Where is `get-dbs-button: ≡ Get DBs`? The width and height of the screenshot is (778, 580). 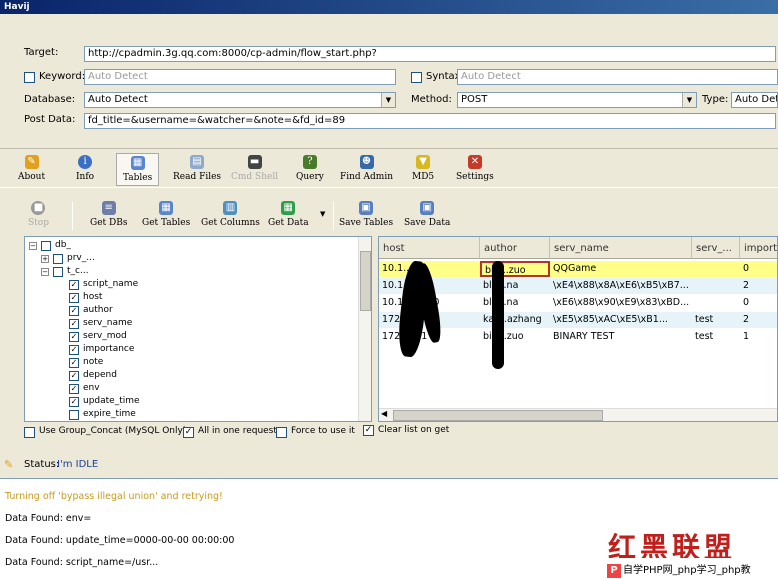 get-dbs-button: ≡ Get DBs is located at coordinates (108, 214).